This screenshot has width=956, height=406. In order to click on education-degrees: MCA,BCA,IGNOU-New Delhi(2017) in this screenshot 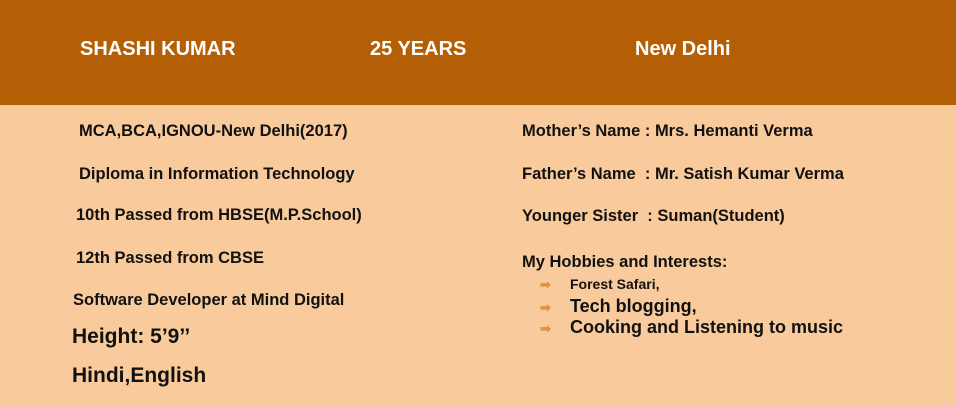, I will do `click(213, 131)`.